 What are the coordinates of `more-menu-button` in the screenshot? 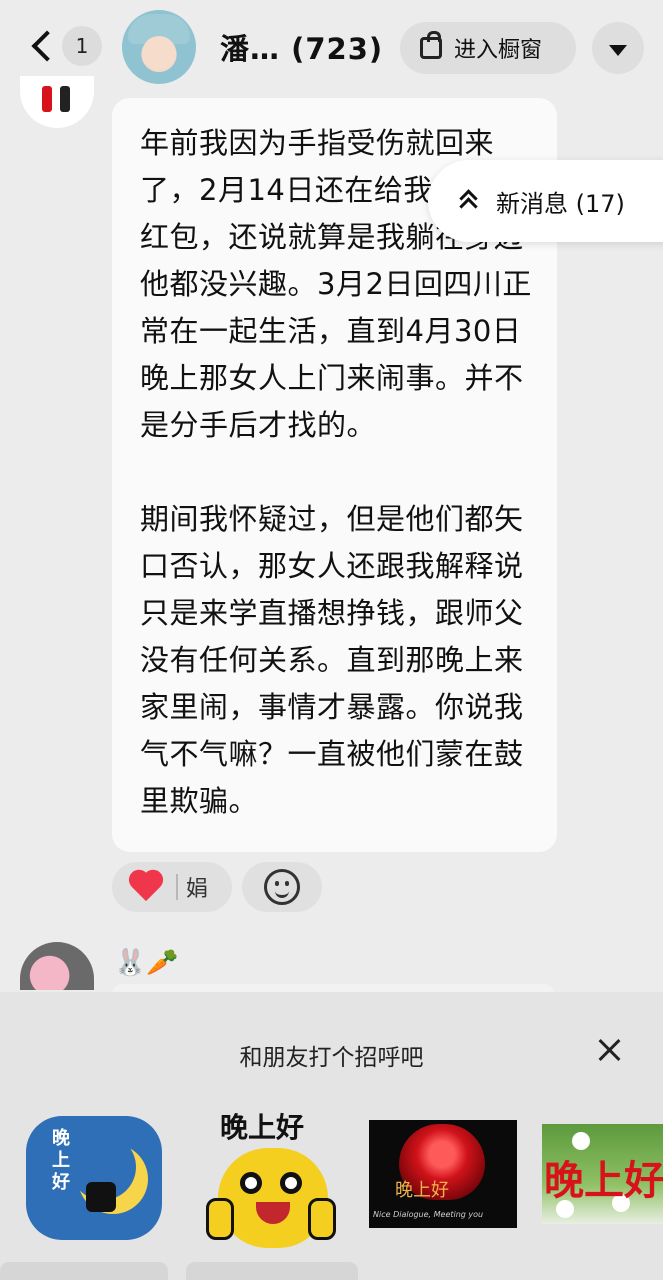 It's located at (618, 48).